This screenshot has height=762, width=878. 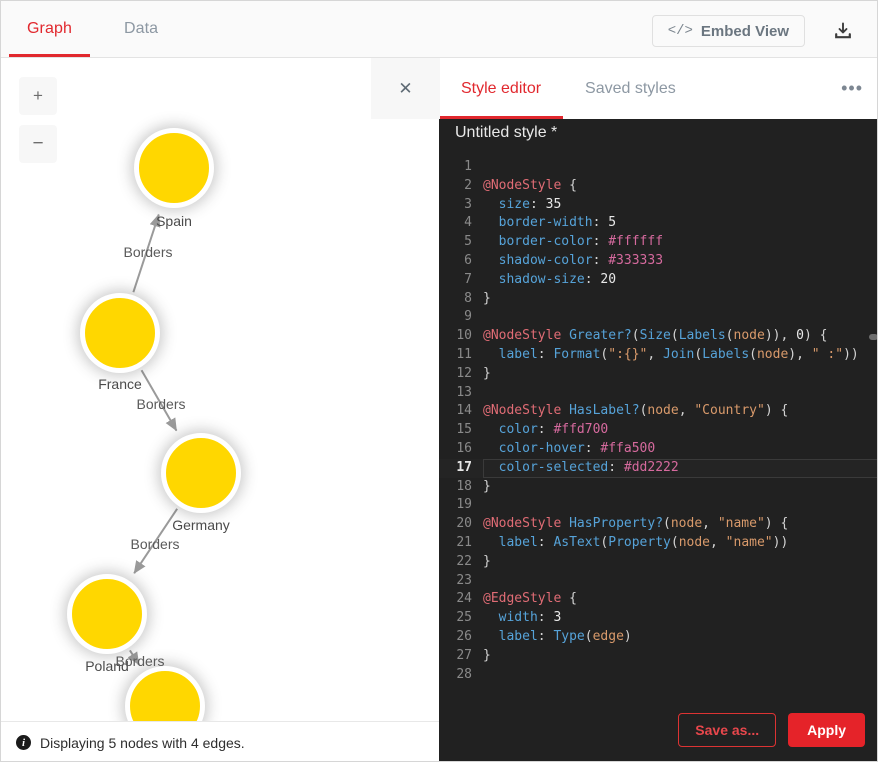 I want to click on code-line: 22}, so click(x=658, y=562).